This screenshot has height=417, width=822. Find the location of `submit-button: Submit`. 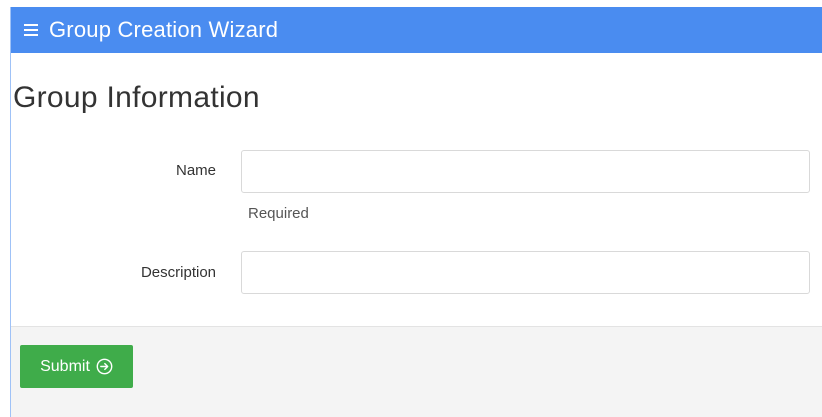

submit-button: Submit is located at coordinates (76, 366).